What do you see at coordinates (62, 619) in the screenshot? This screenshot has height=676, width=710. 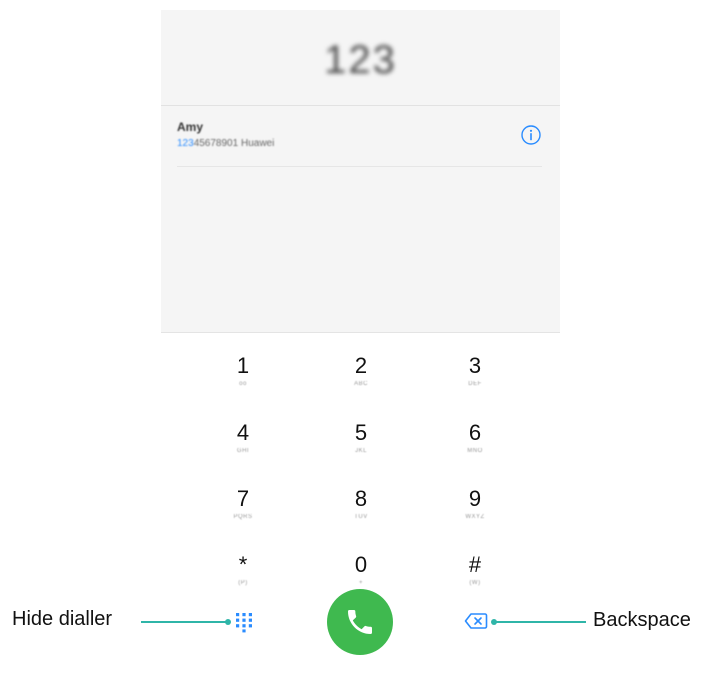 I see `callout-hide-dialler: Hide dialler` at bounding box center [62, 619].